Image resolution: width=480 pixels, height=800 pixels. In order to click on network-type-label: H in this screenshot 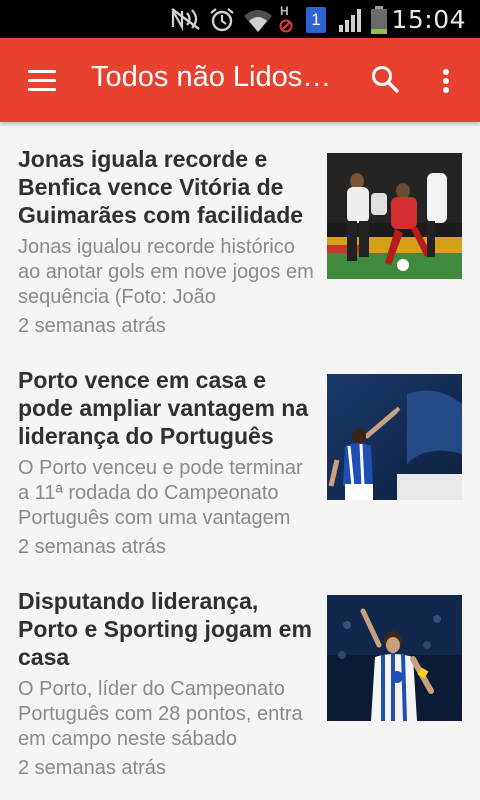, I will do `click(284, 11)`.